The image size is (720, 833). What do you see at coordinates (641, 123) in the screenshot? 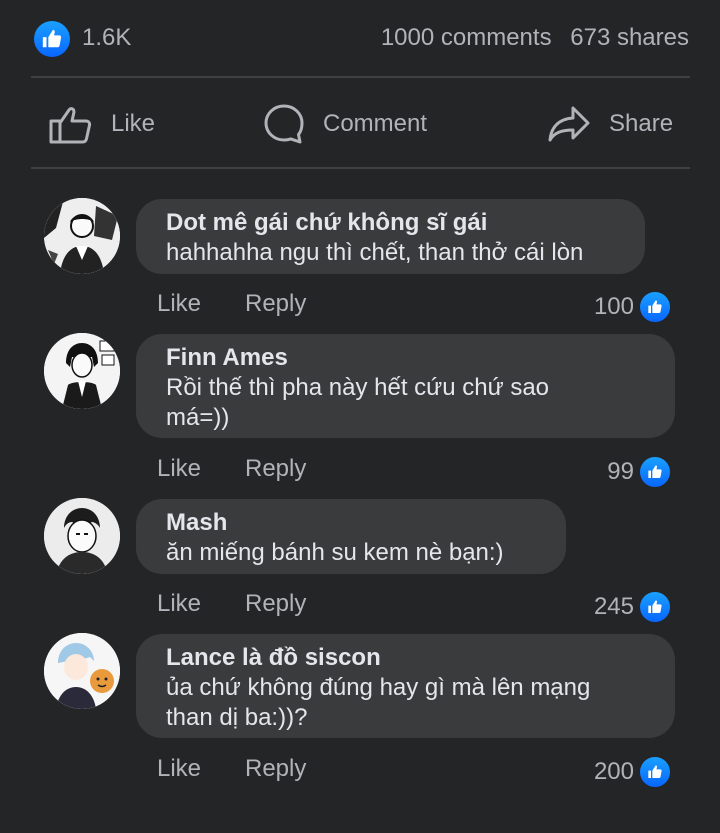
I see `share-label: Share` at bounding box center [641, 123].